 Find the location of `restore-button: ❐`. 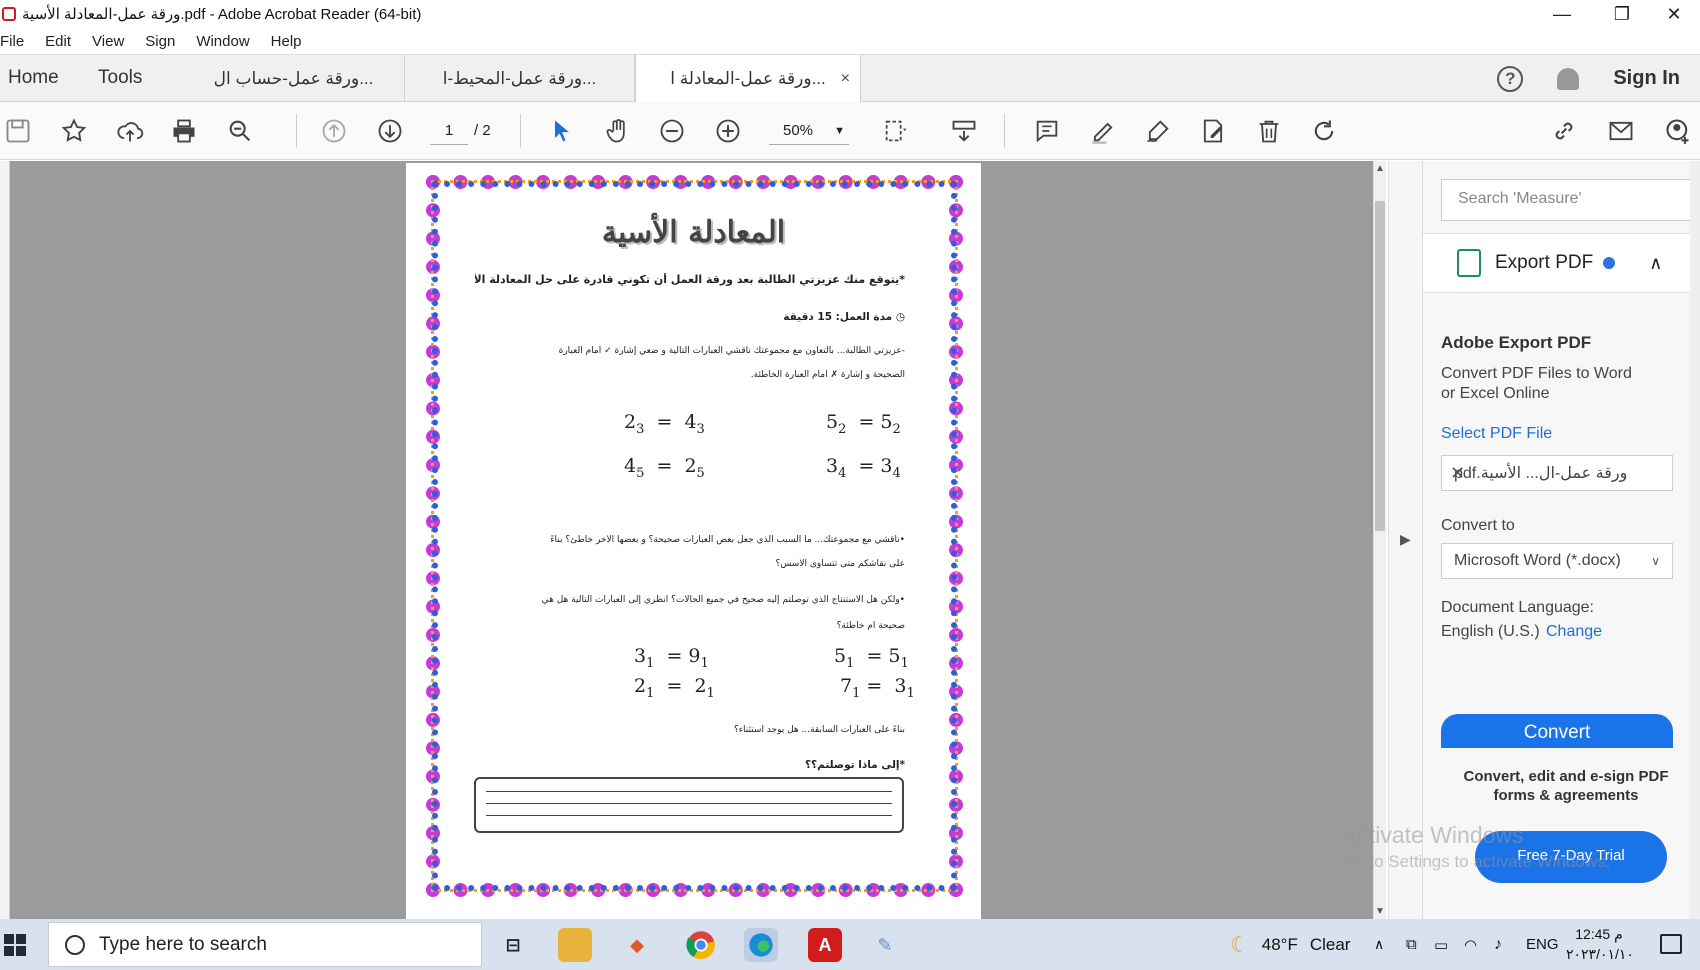

restore-button: ❐ is located at coordinates (1622, 14).